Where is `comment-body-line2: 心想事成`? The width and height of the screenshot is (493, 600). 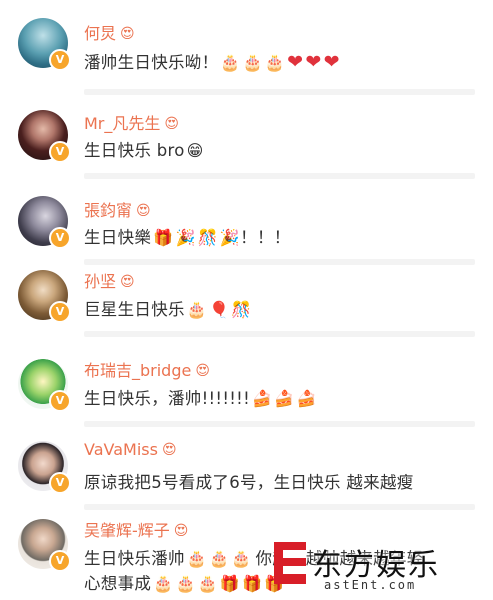 comment-body-line2: 心想事成 is located at coordinates (118, 583).